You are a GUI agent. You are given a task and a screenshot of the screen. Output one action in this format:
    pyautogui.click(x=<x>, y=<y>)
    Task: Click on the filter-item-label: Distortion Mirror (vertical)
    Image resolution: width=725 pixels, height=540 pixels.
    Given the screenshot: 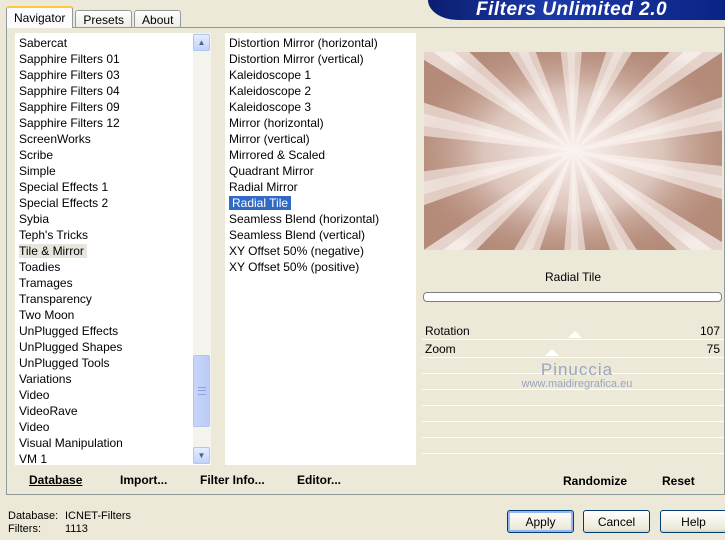 What is the action you would take?
    pyautogui.click(x=296, y=59)
    